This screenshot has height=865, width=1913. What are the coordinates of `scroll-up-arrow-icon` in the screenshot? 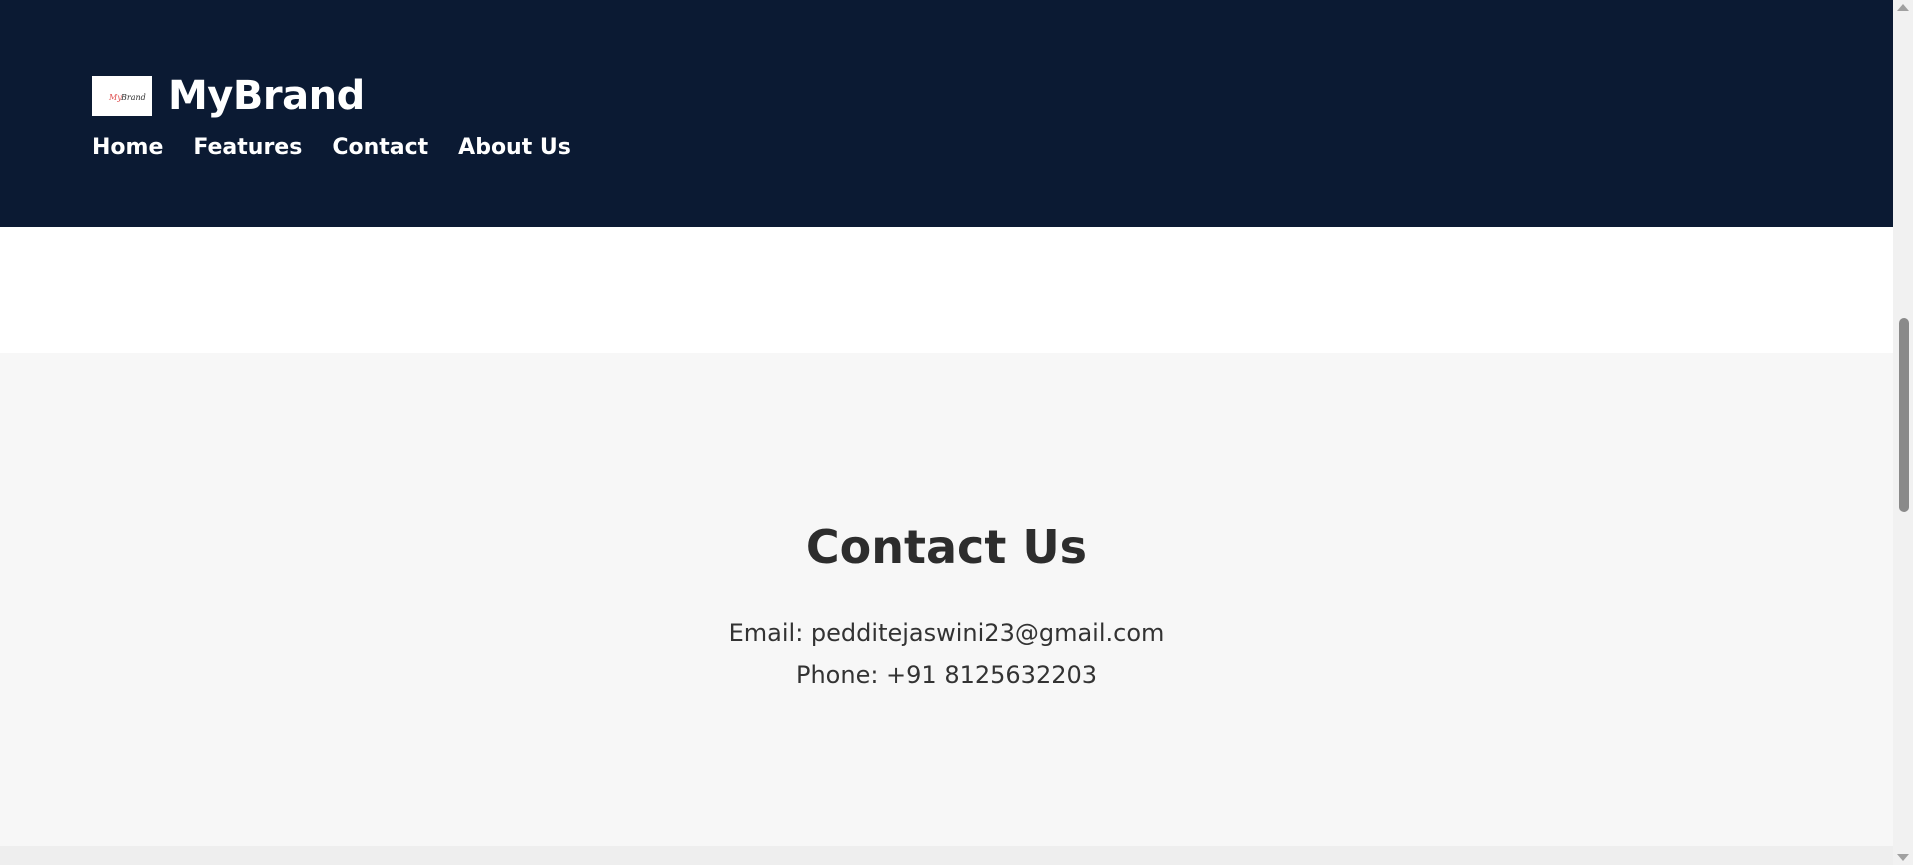 It's located at (1903, 7).